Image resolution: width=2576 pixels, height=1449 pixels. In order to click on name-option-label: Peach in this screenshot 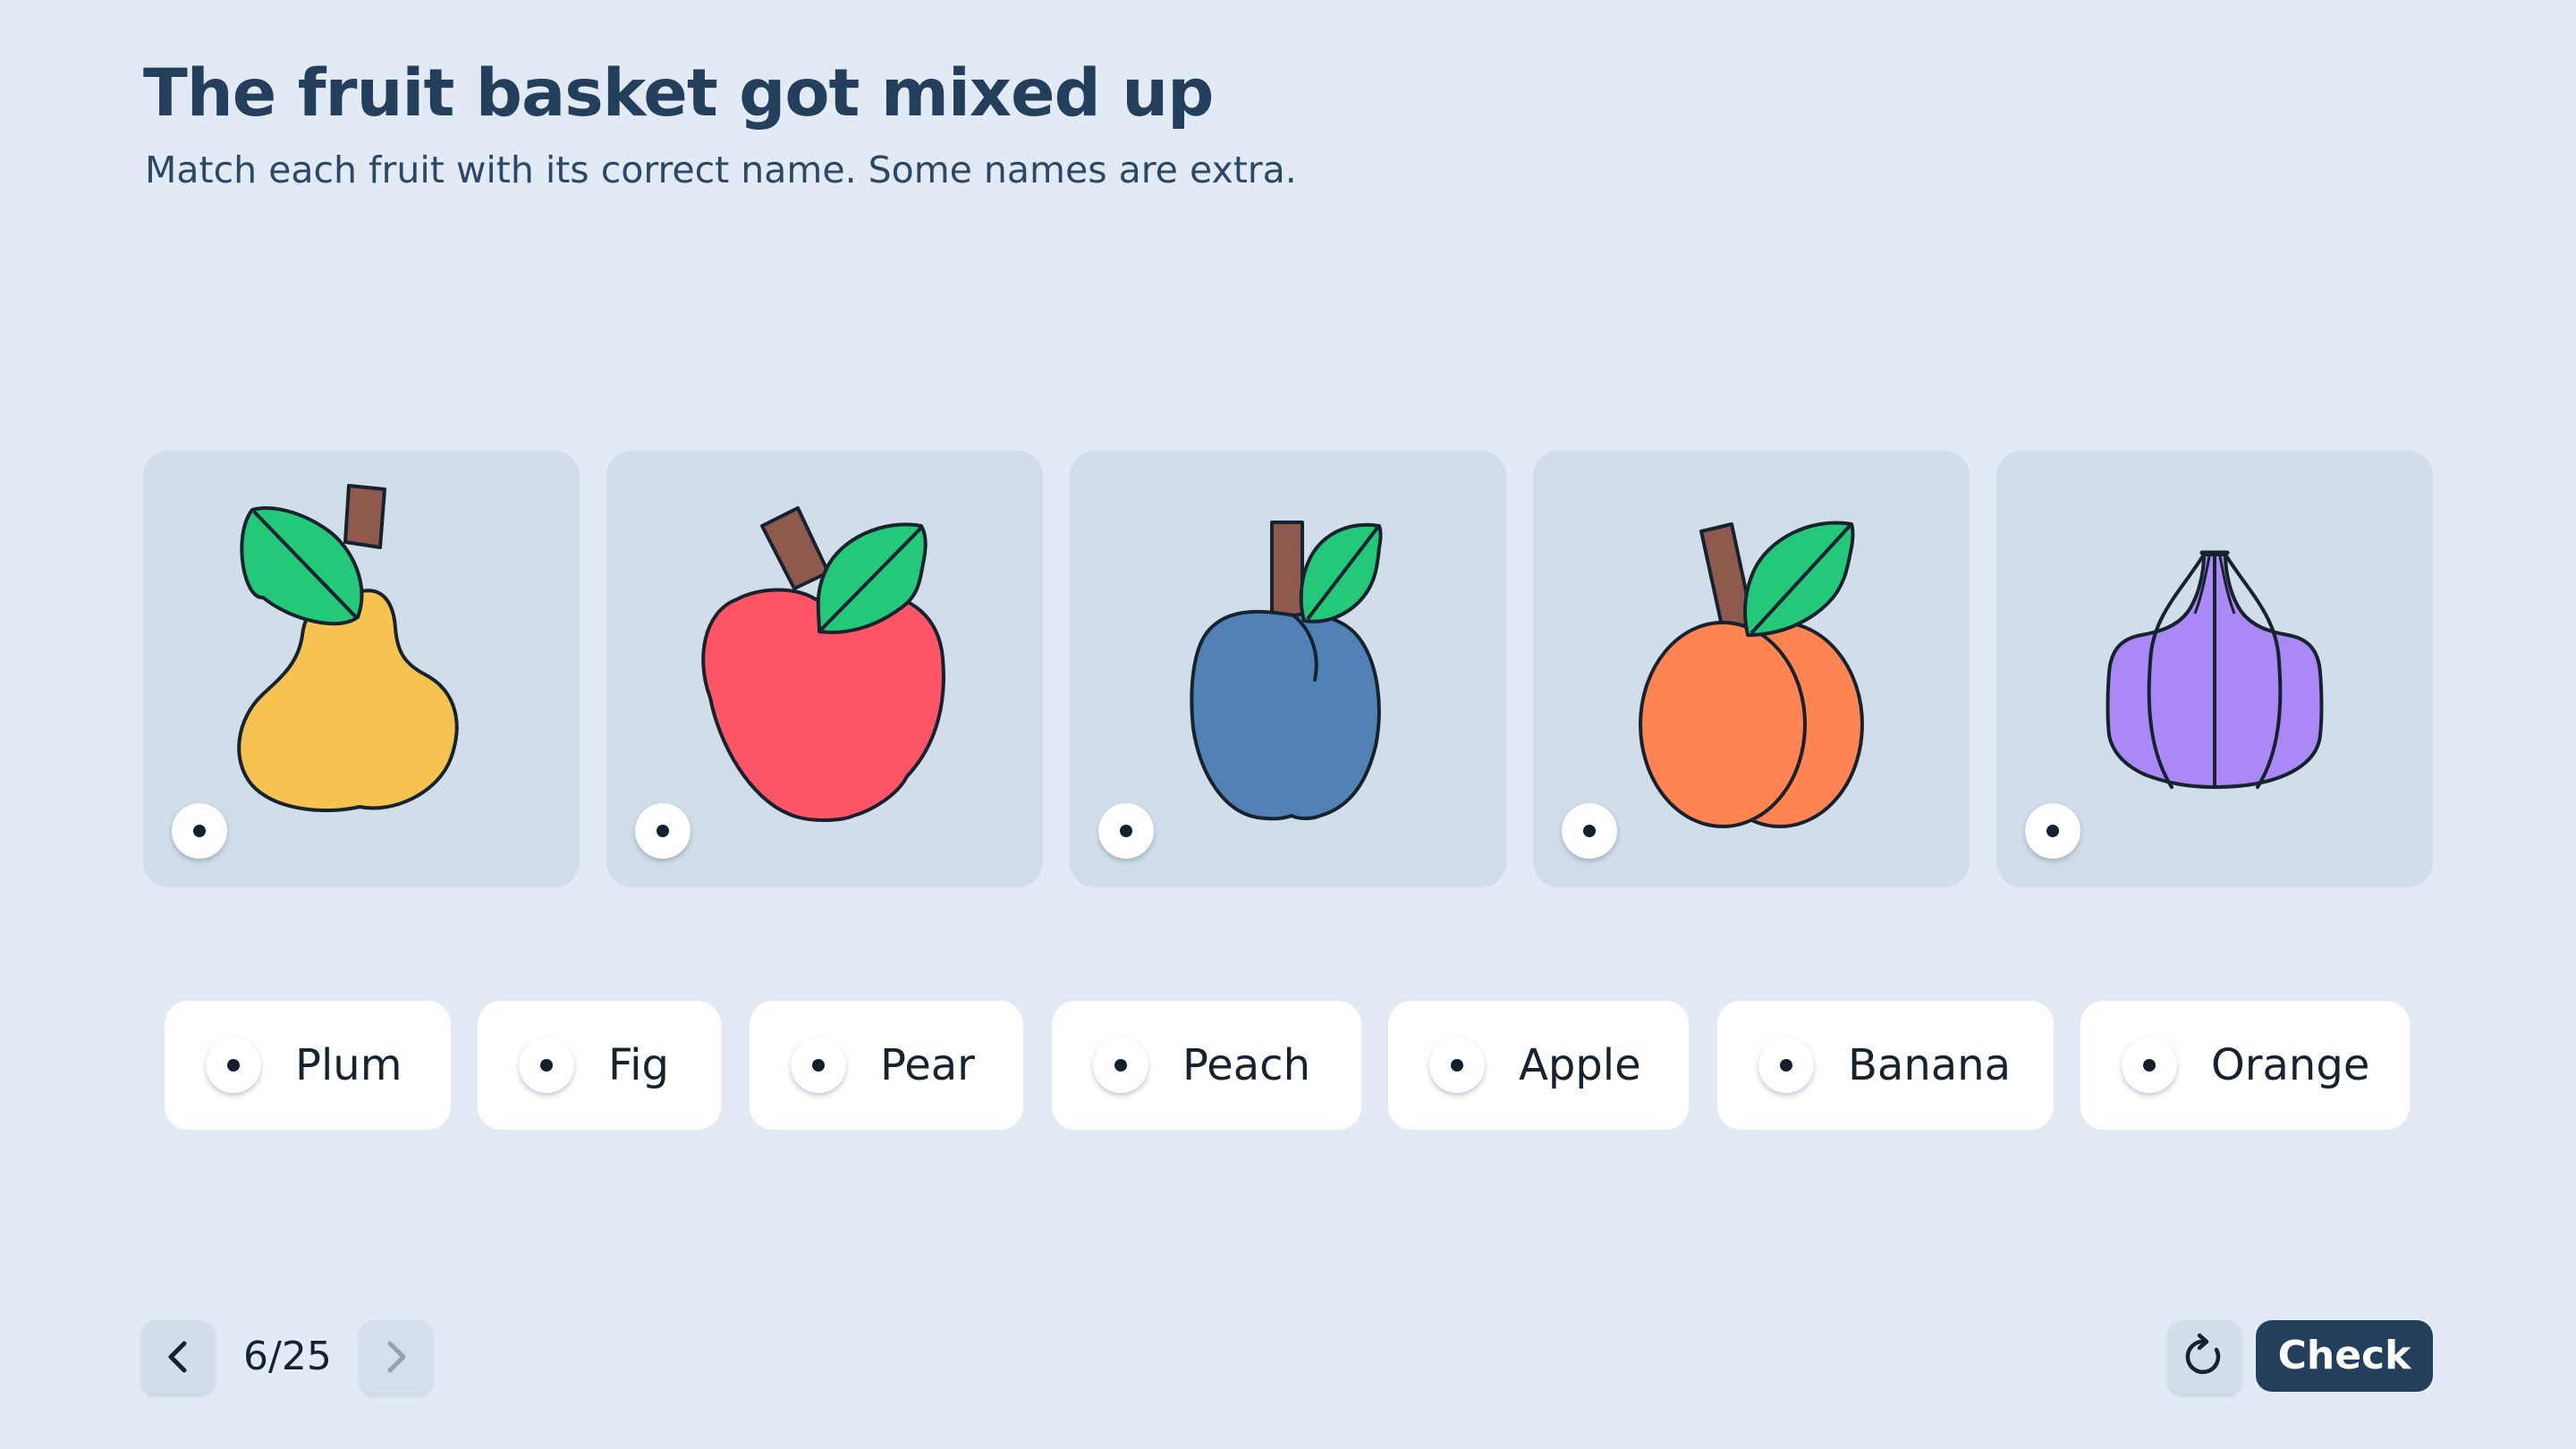, I will do `click(1246, 1065)`.